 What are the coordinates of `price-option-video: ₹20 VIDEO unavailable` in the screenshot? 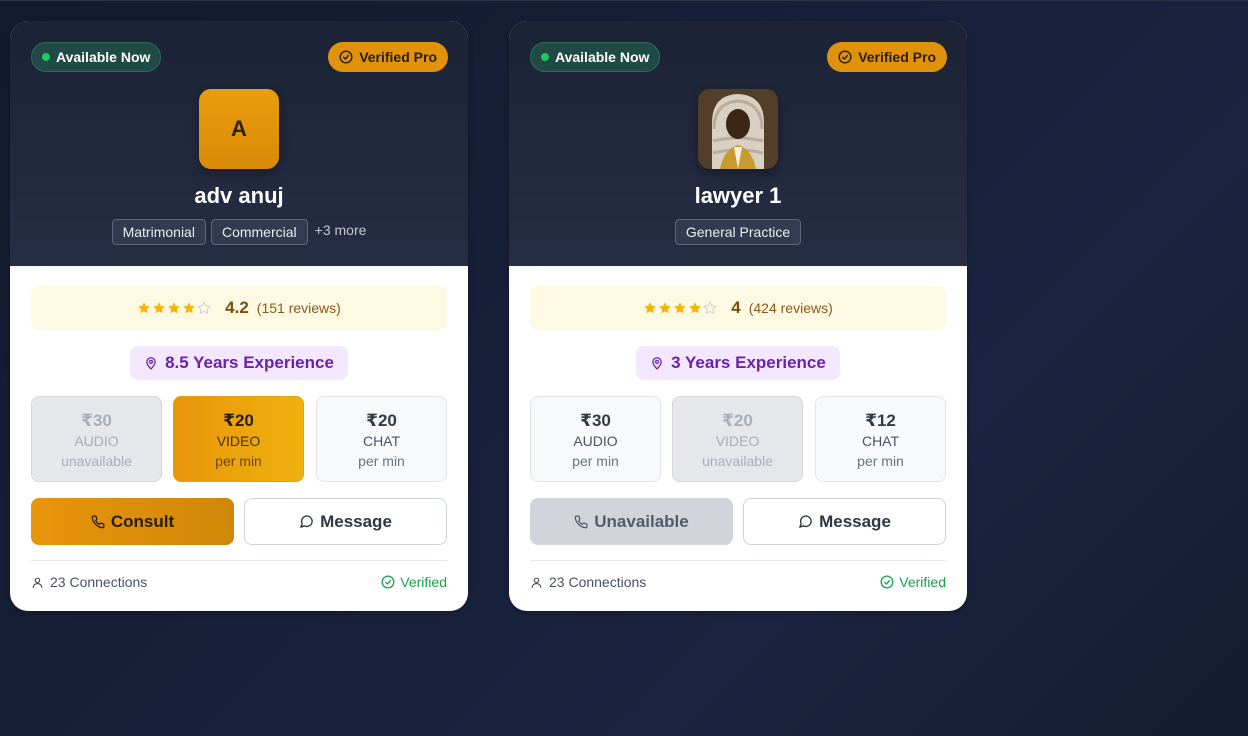 It's located at (737, 439).